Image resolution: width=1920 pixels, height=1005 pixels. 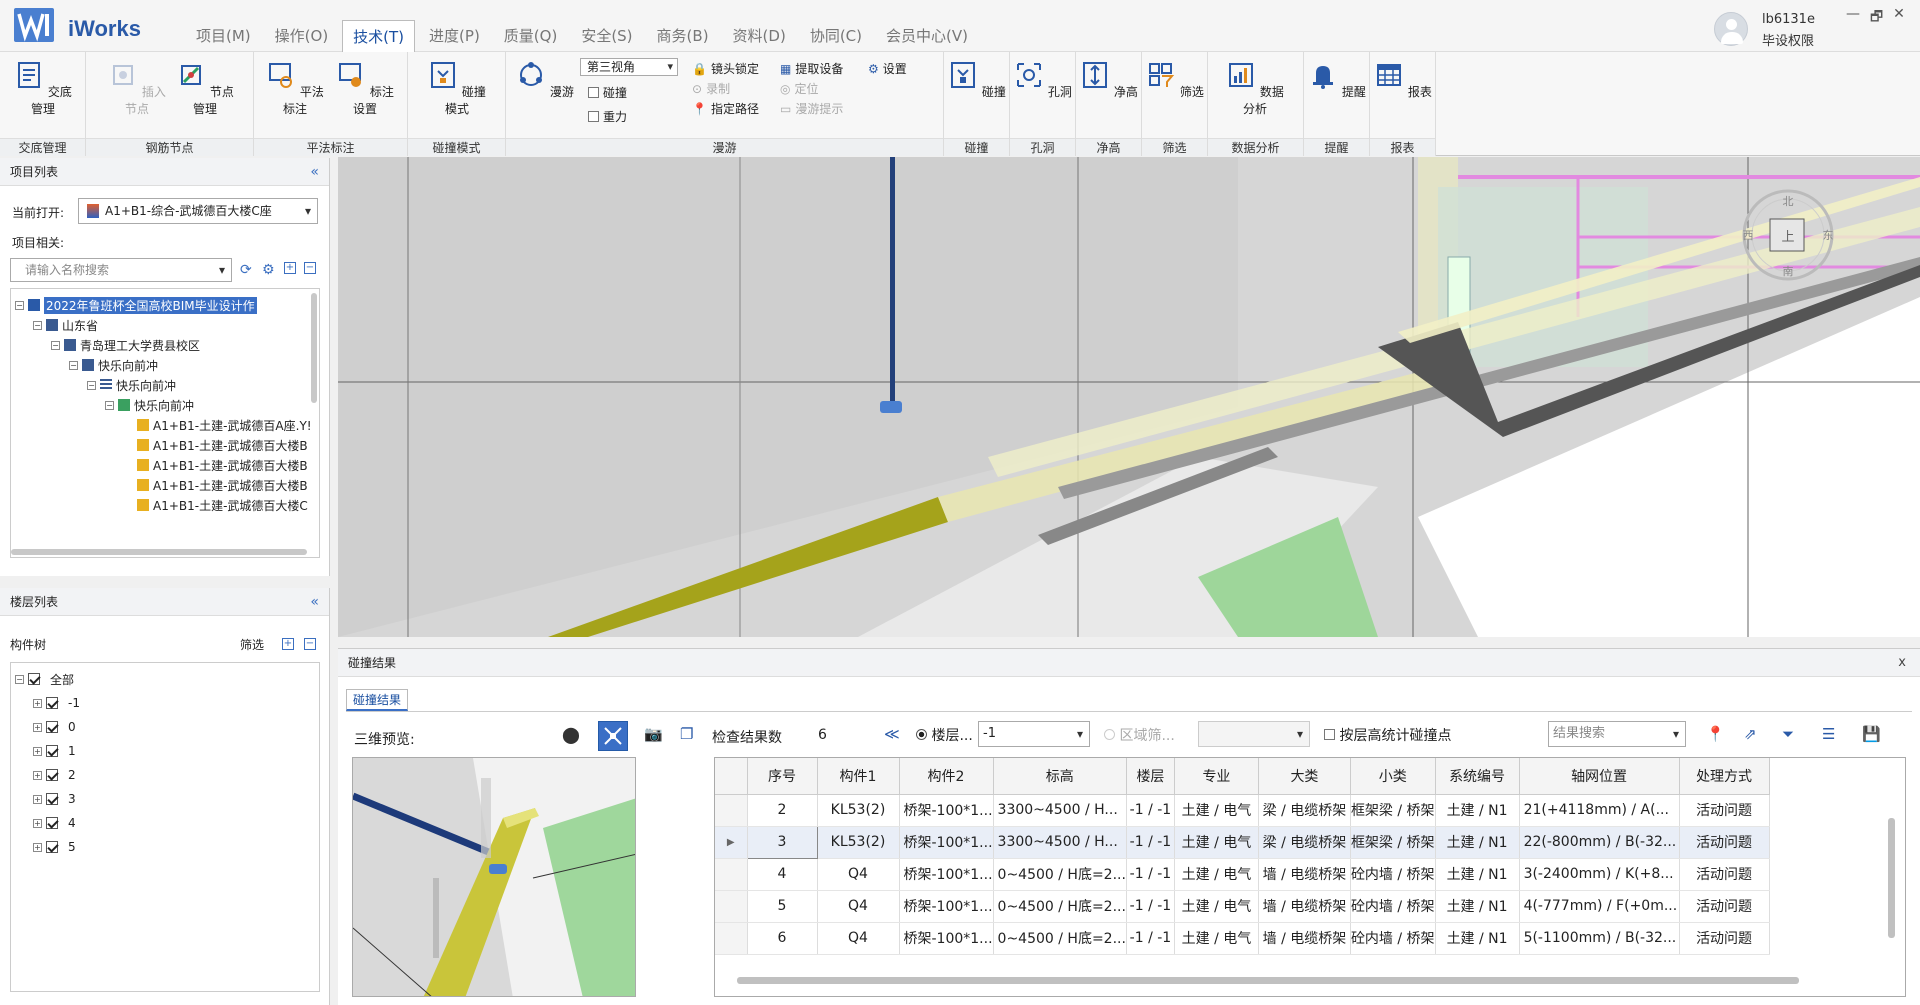 What do you see at coordinates (782, 842) in the screenshot?
I see `table-cell: 3` at bounding box center [782, 842].